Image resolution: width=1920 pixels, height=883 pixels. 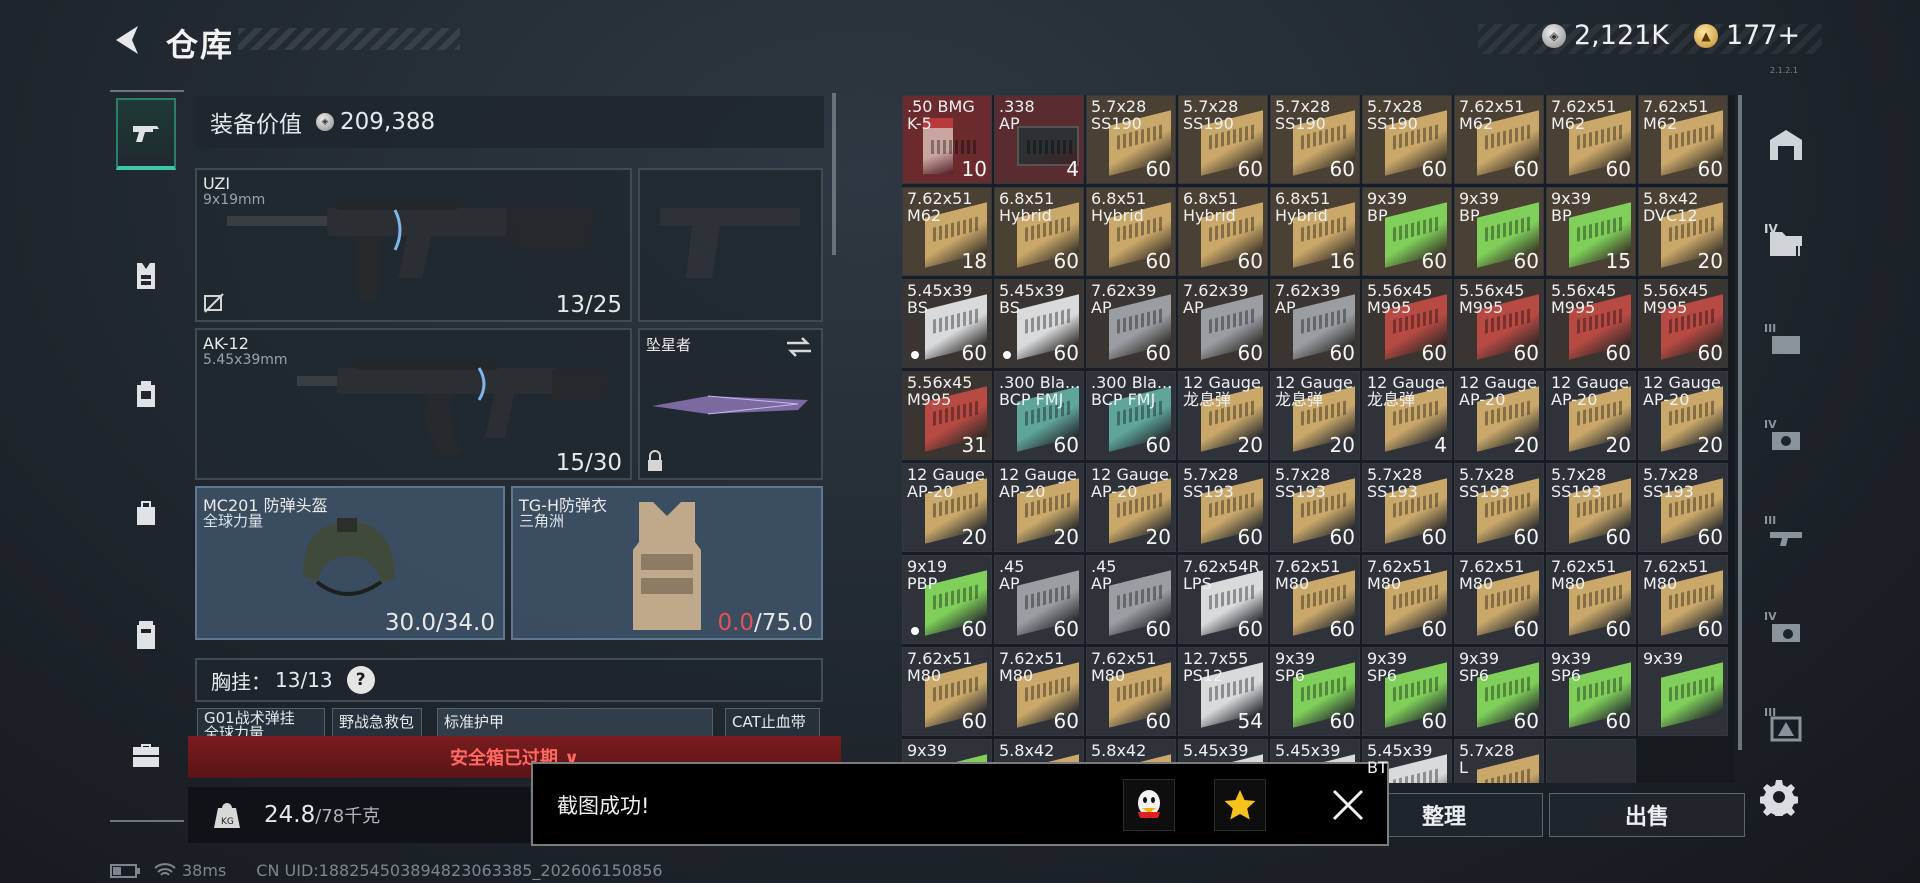 What do you see at coordinates (1315, 231) in the screenshot?
I see `stash-item-cell: 6.8x51 Hybrid 16` at bounding box center [1315, 231].